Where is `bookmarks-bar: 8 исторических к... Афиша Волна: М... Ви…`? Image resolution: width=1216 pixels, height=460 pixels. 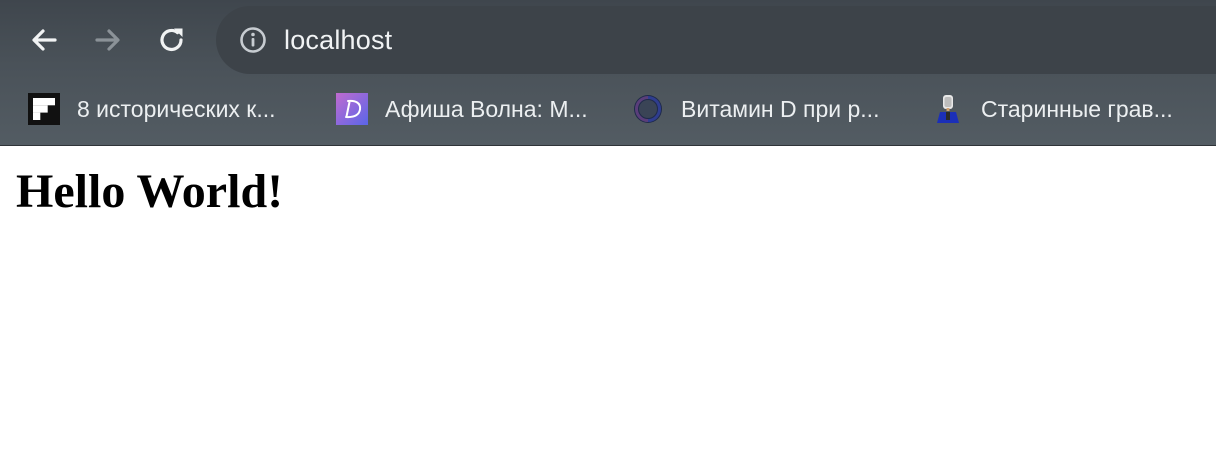 bookmarks-bar: 8 исторических к... Афиша Волна: М... Ви… is located at coordinates (608, 109).